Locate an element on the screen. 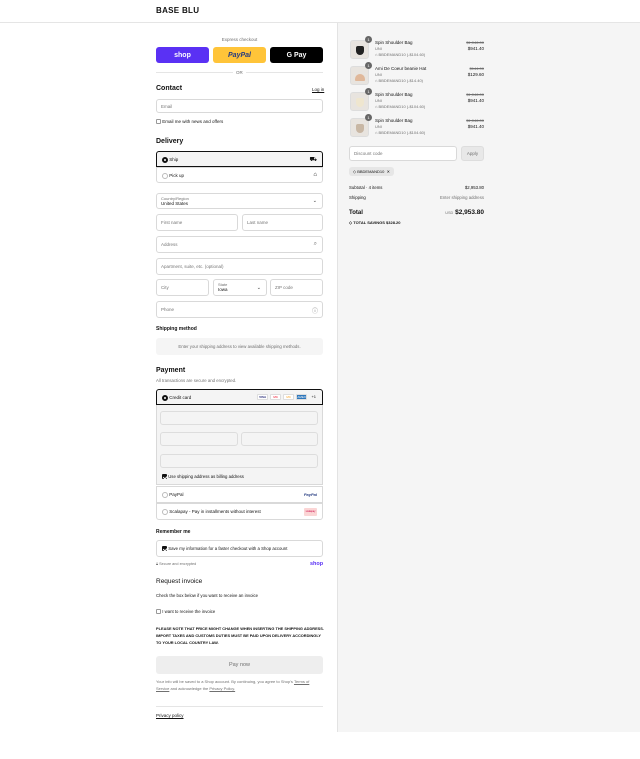 The height and width of the screenshot is (759, 640). item-discount-text: BBDEMAND10 (-$104.60) is located at coordinates (402, 54).